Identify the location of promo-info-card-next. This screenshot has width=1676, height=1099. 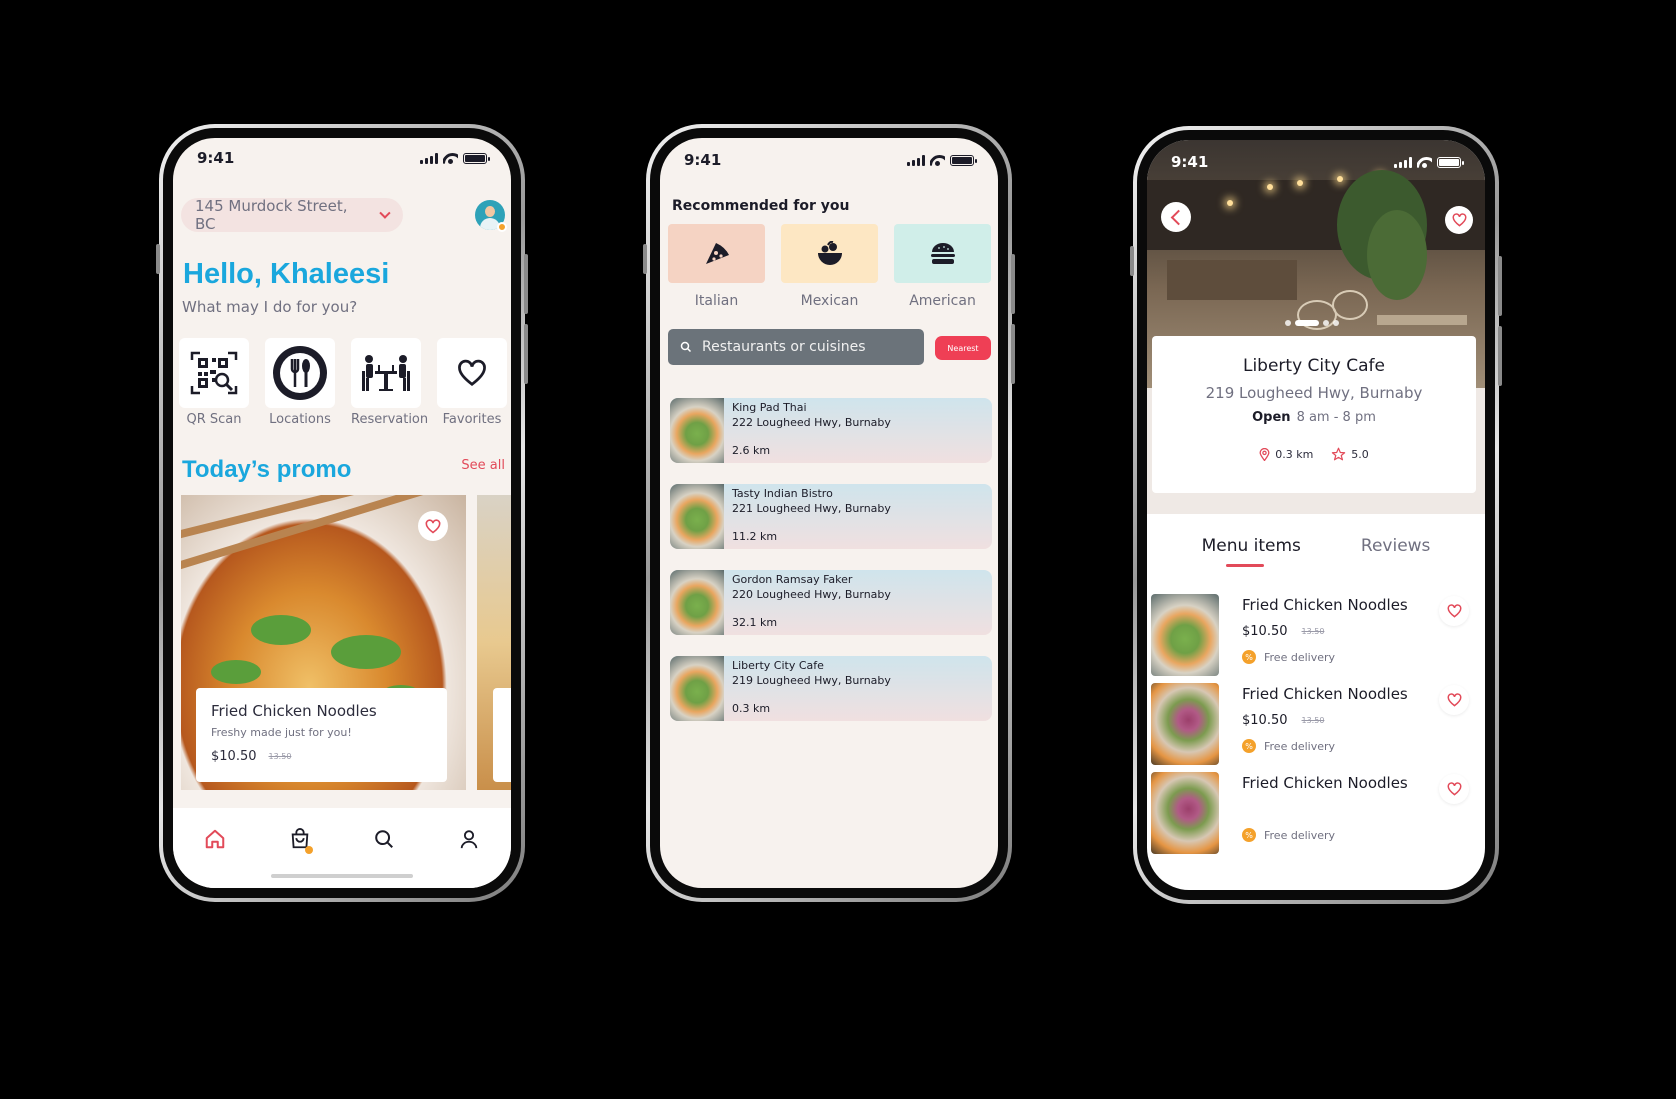
(502, 735).